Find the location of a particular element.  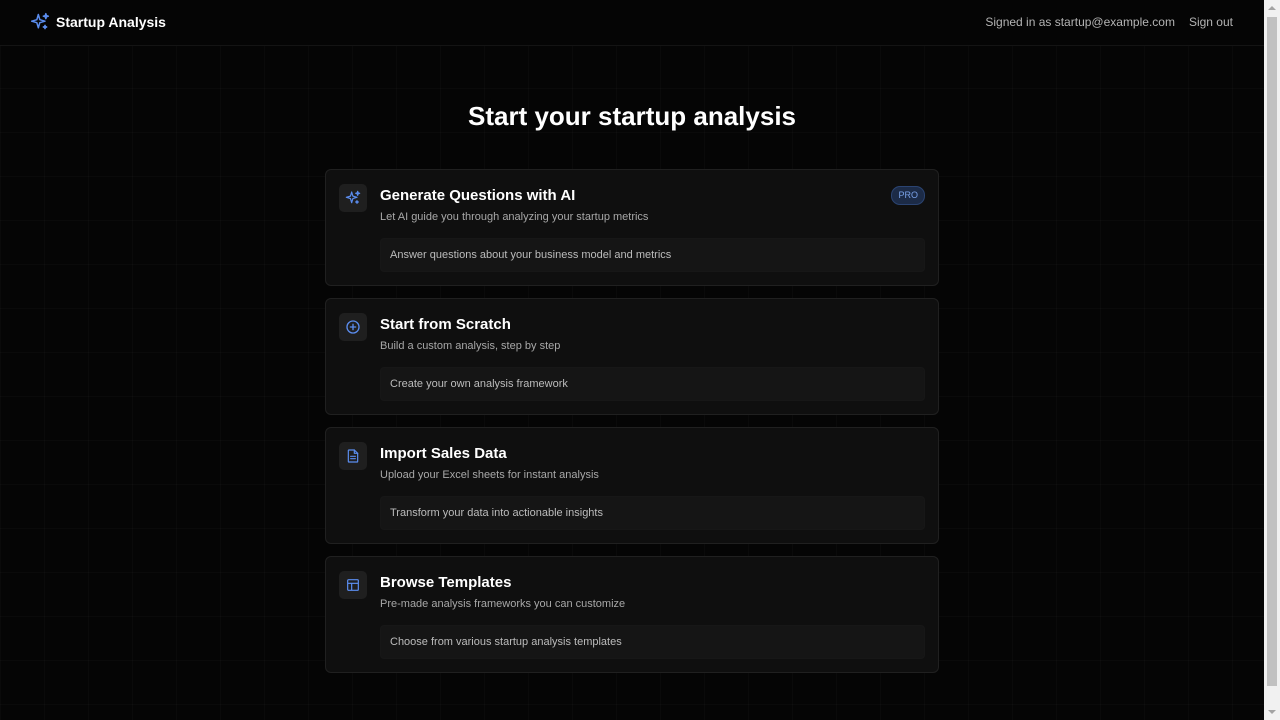

pro-badge: PRO is located at coordinates (908, 195).